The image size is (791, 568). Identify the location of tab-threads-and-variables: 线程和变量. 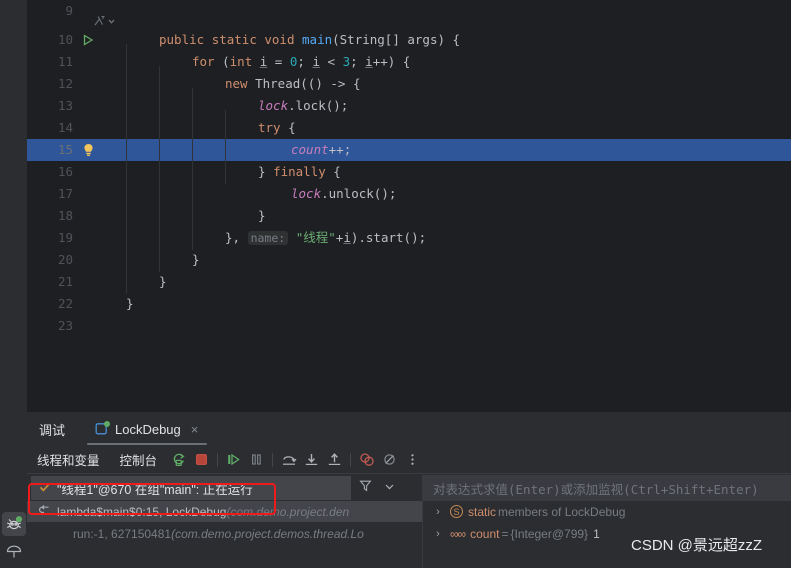
(68, 460).